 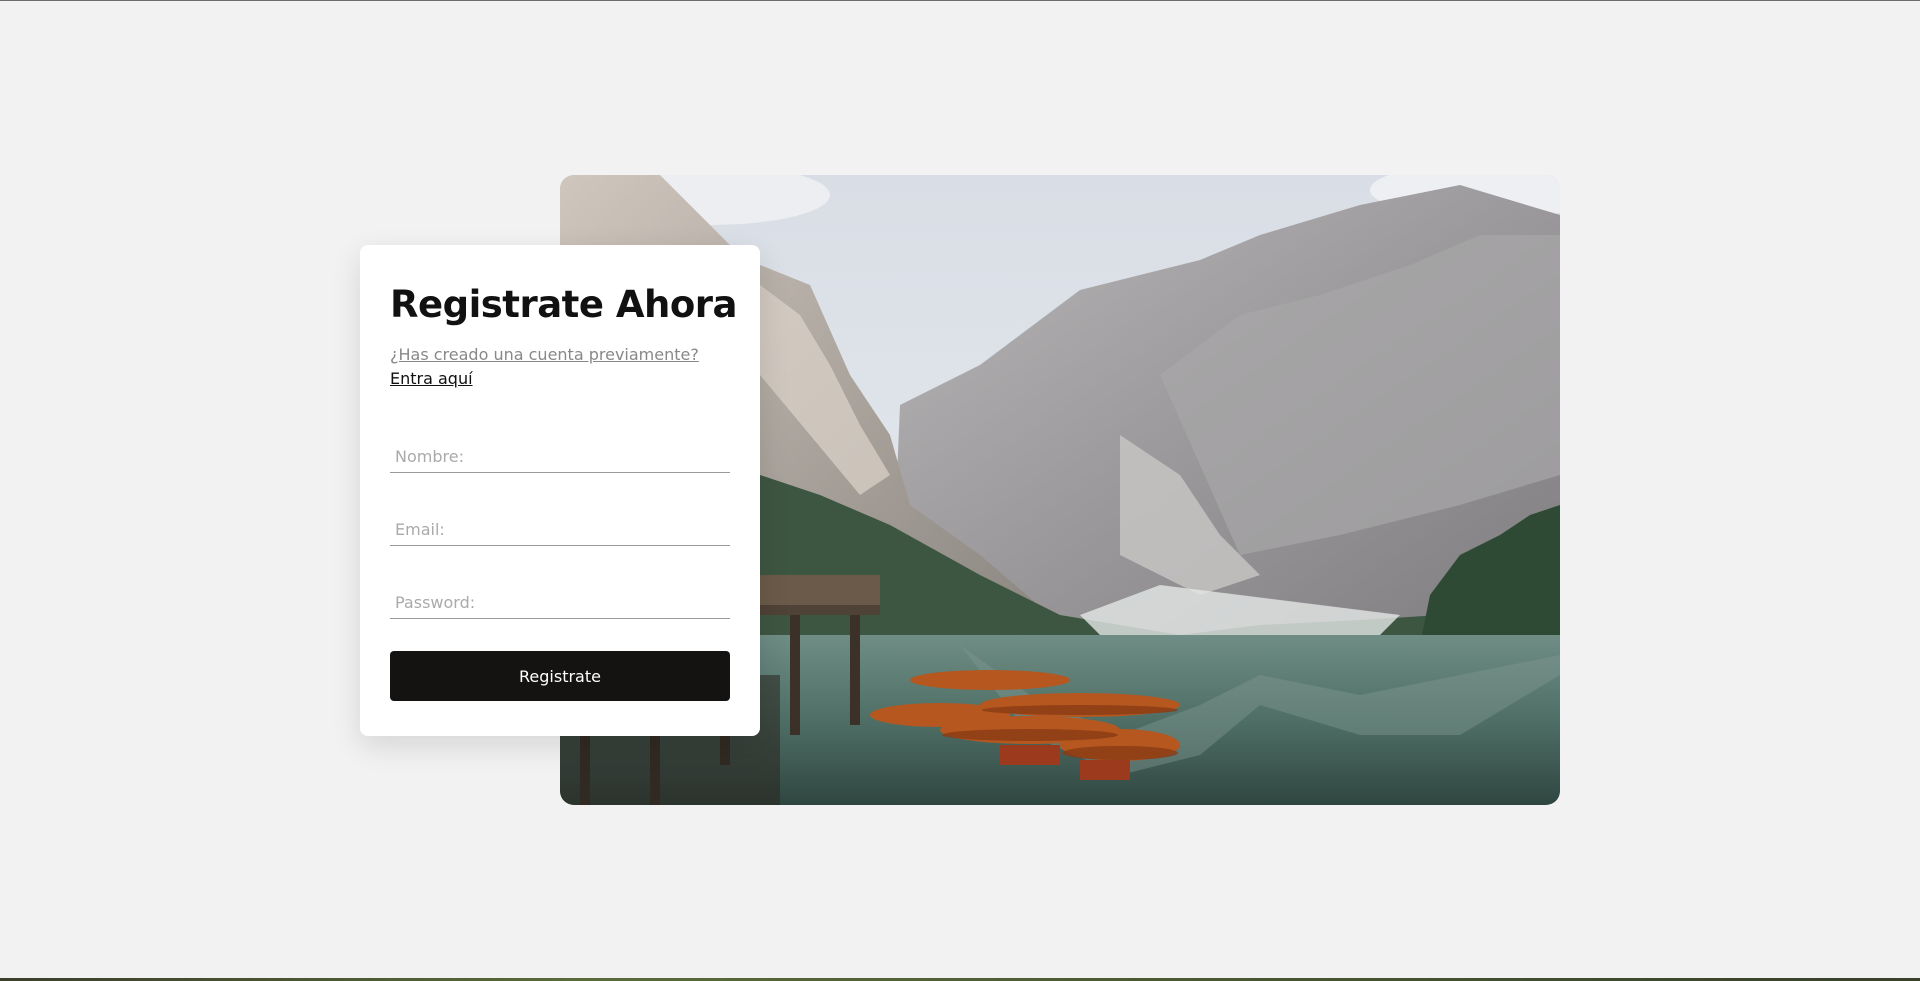 What do you see at coordinates (960, 0) in the screenshot?
I see `window-top-border` at bounding box center [960, 0].